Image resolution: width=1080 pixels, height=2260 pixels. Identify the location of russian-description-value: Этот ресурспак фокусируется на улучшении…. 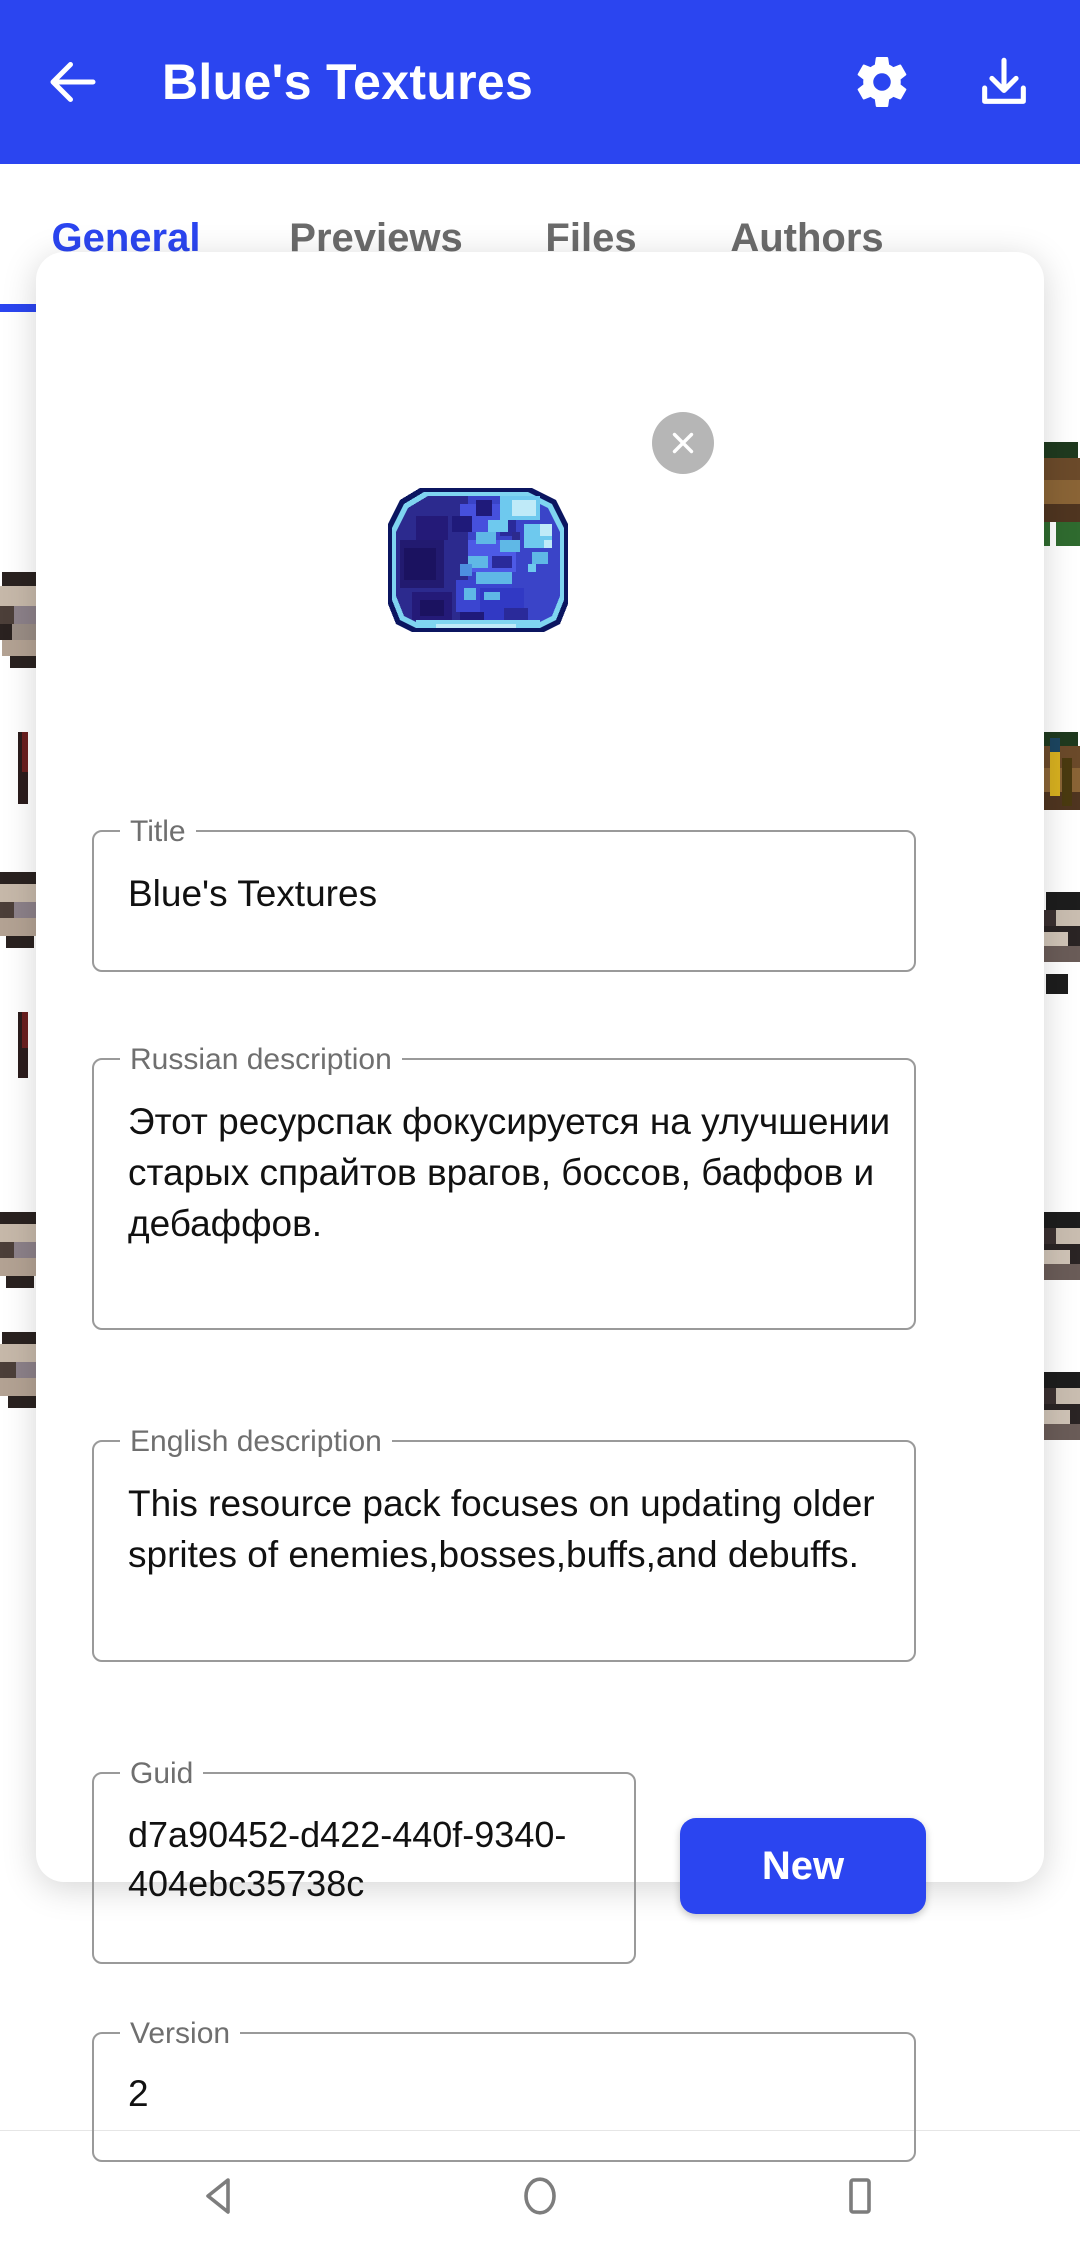
(514, 1172).